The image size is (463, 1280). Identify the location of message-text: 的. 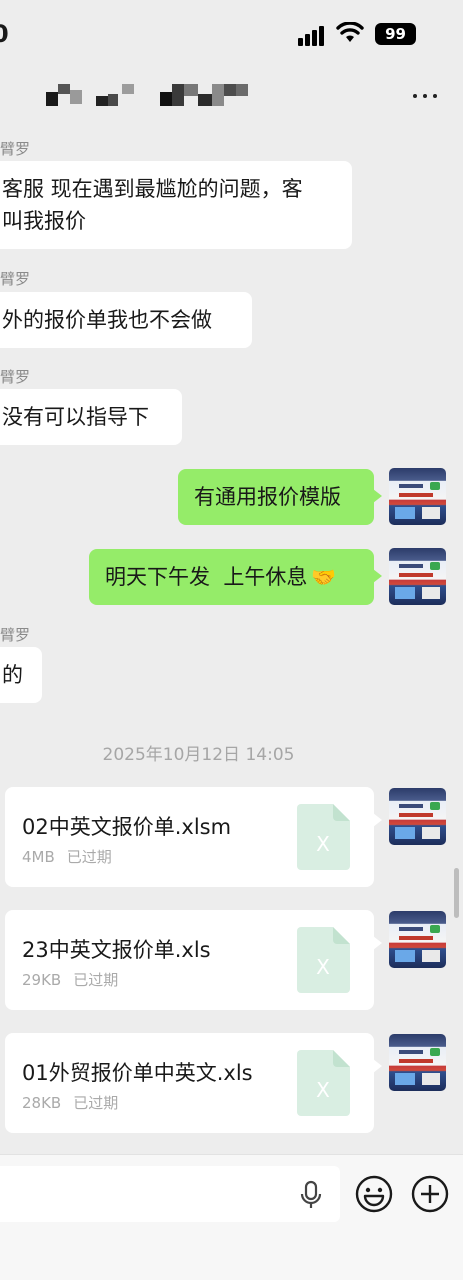
(12, 675).